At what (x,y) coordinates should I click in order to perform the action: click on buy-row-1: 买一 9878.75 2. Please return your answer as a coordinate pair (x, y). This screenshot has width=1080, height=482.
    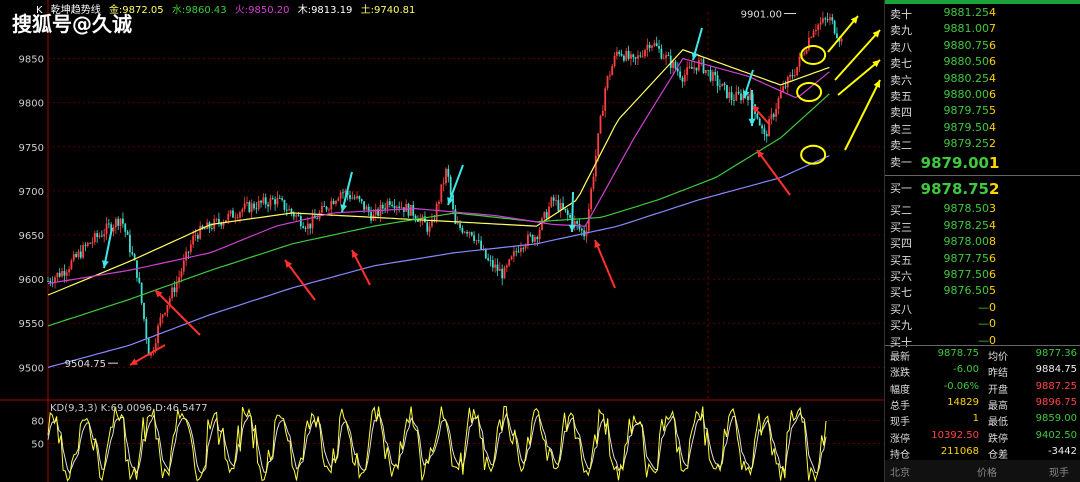
    Looking at the image, I should click on (982, 189).